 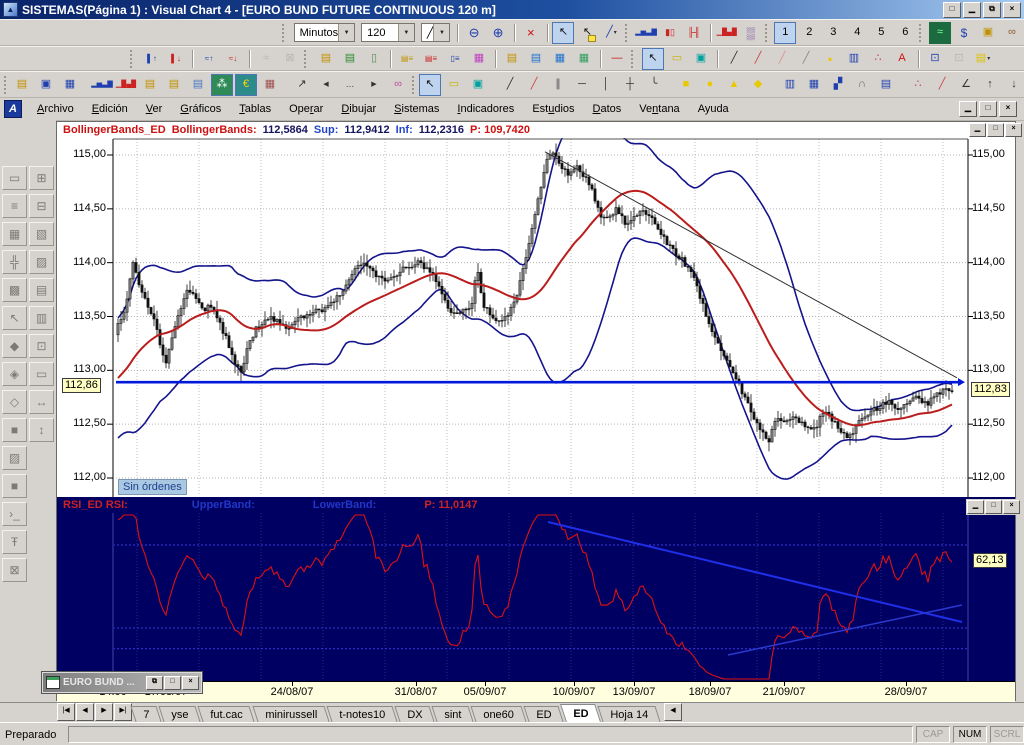 I want to click on ellipse-shape-button: ●, so click(x=710, y=85).